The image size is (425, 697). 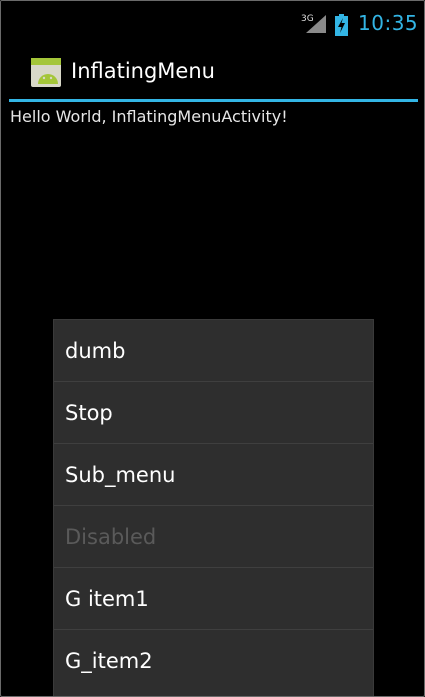 I want to click on status-clock: 10:35, so click(x=388, y=23).